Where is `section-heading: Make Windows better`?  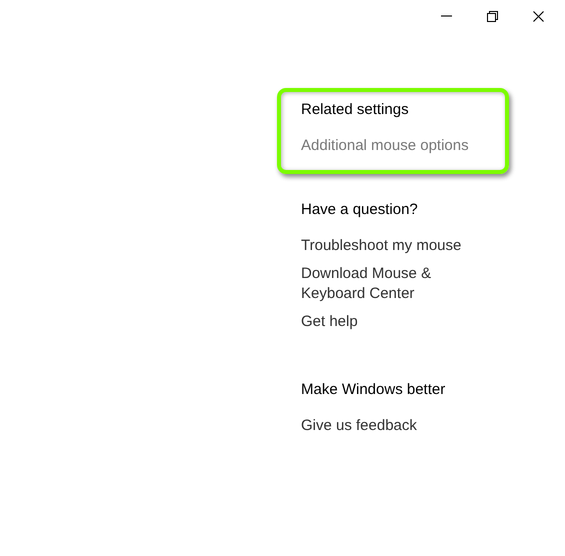
section-heading: Make Windows better is located at coordinates (373, 390).